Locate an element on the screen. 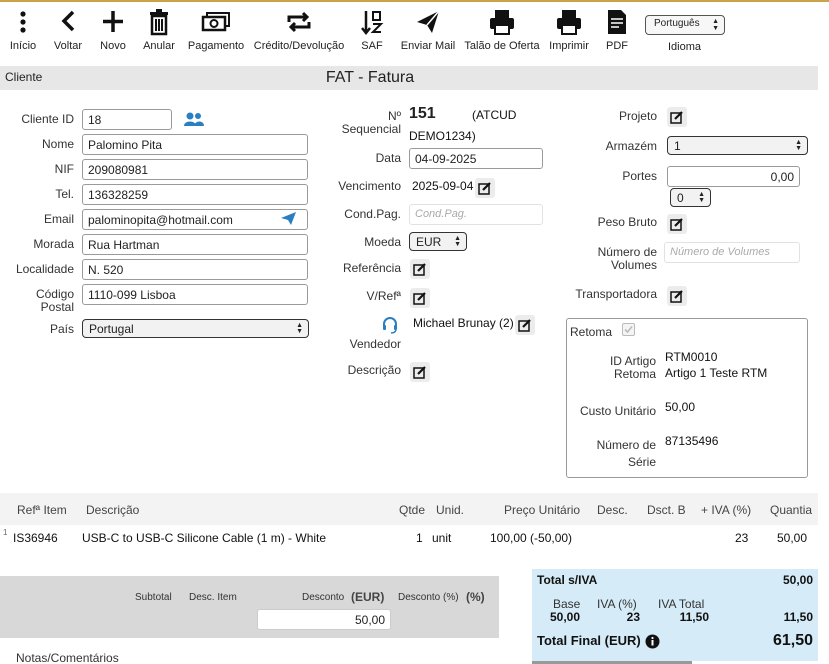 The width and height of the screenshot is (829, 664). plus-icon is located at coordinates (113, 21).